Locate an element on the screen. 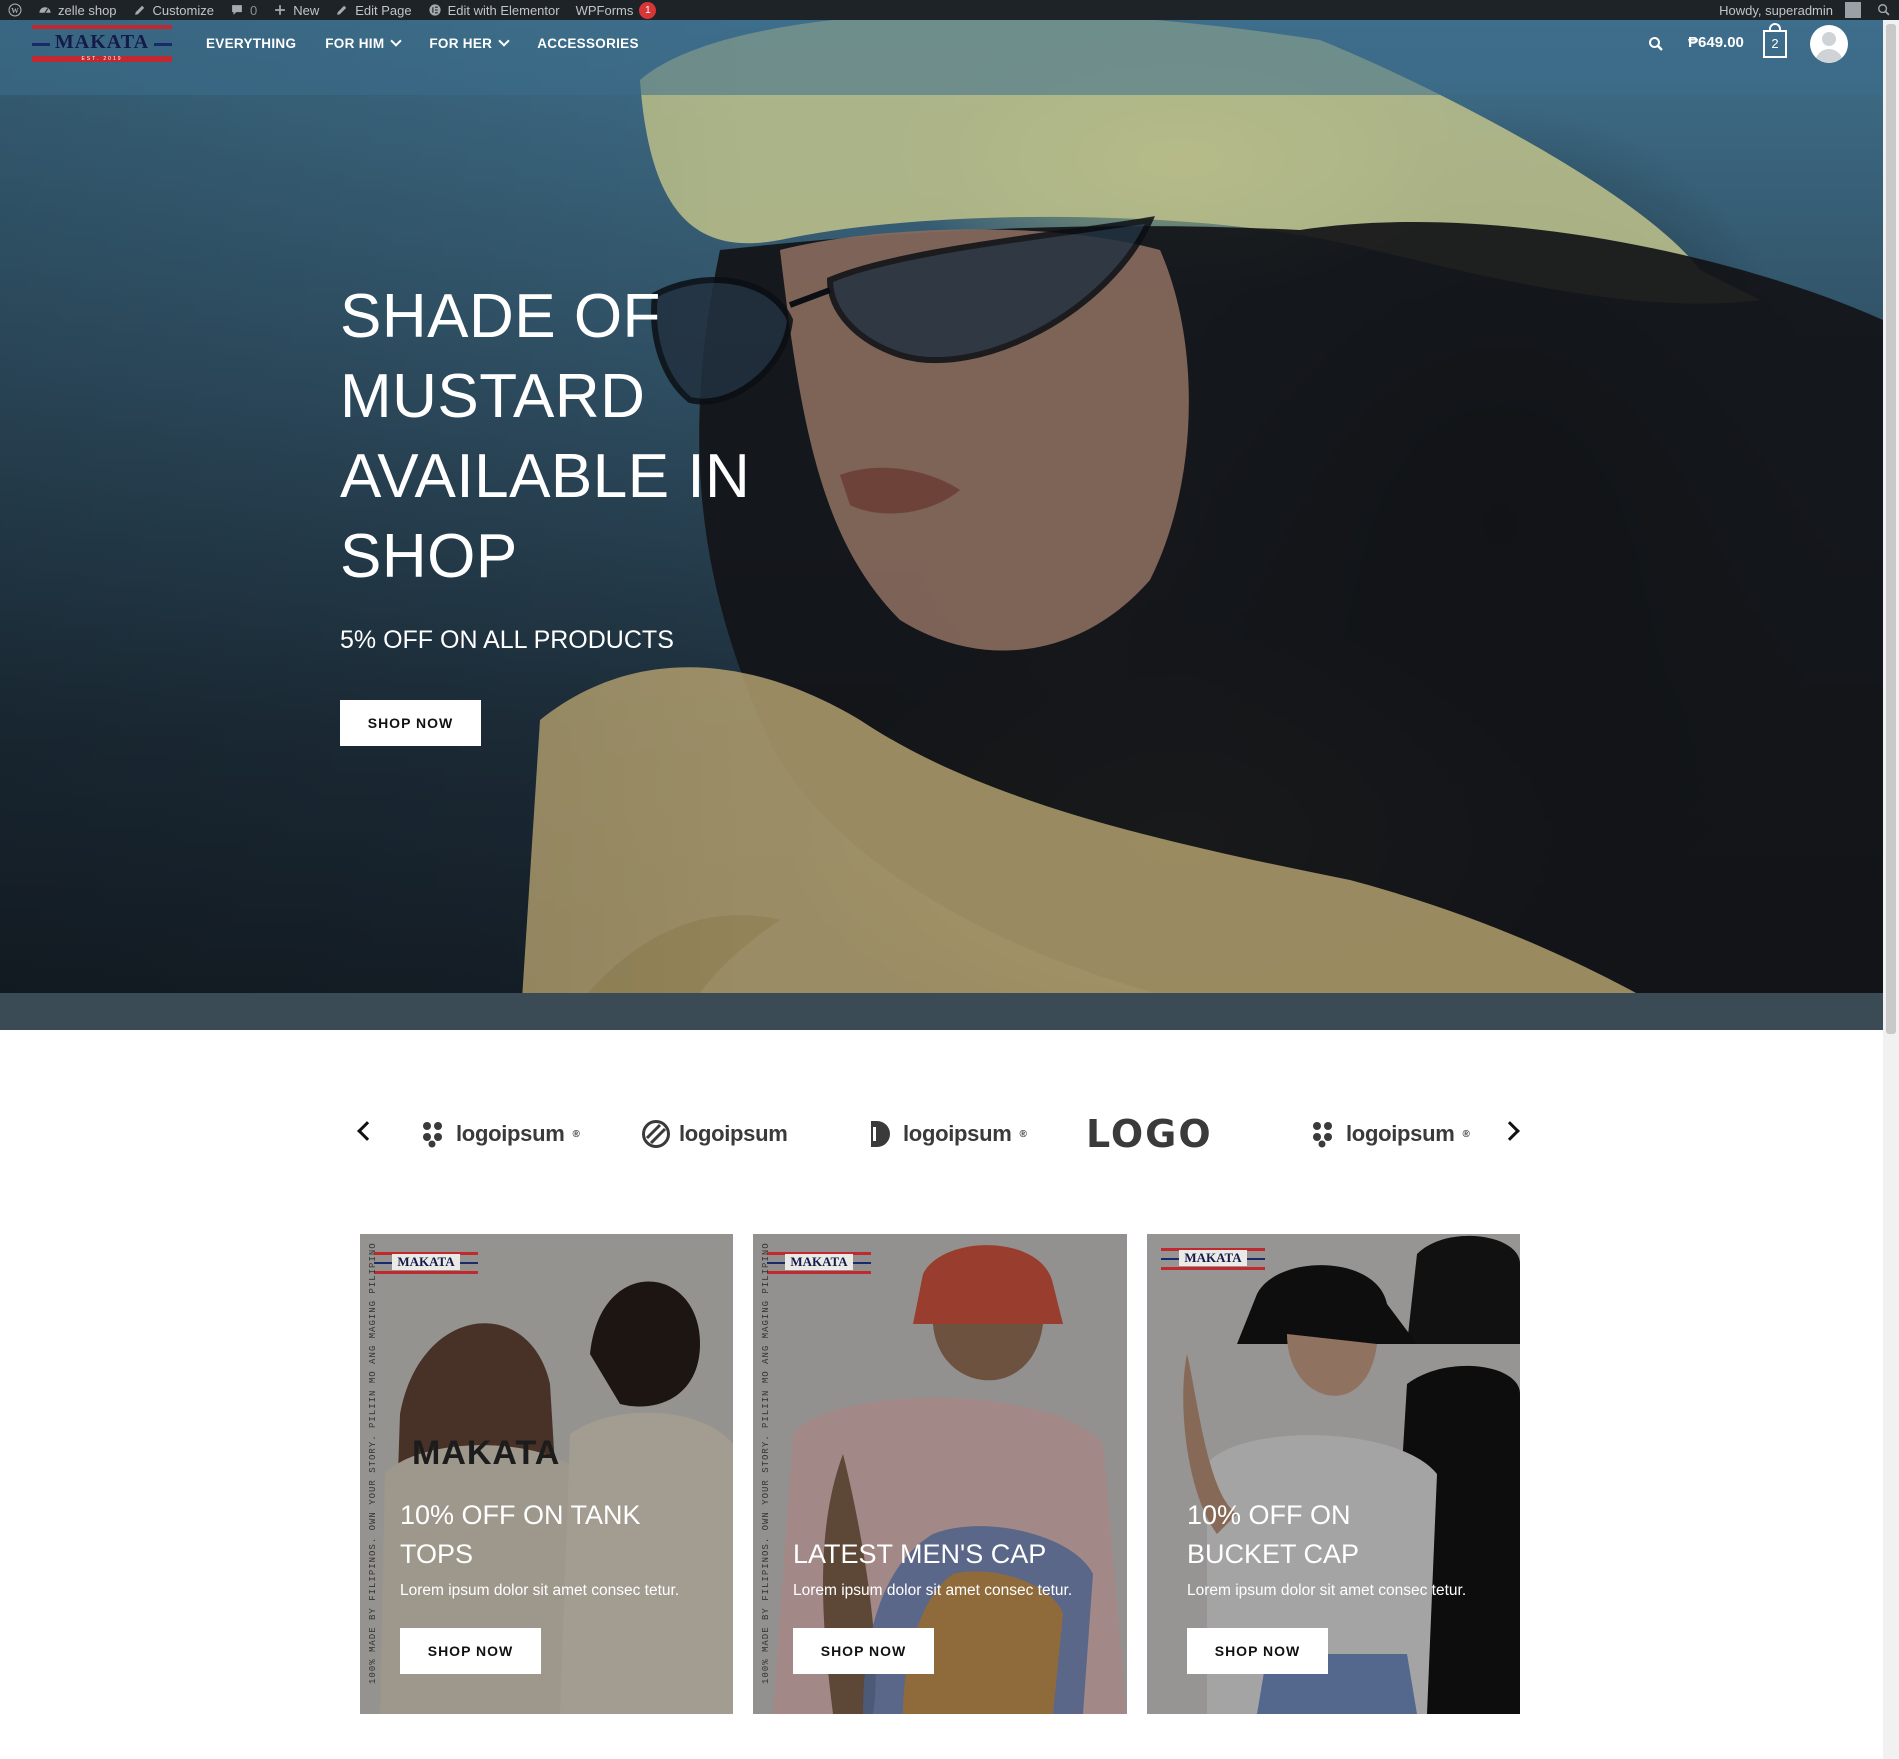  admin-search-button is located at coordinates (1884, 10).